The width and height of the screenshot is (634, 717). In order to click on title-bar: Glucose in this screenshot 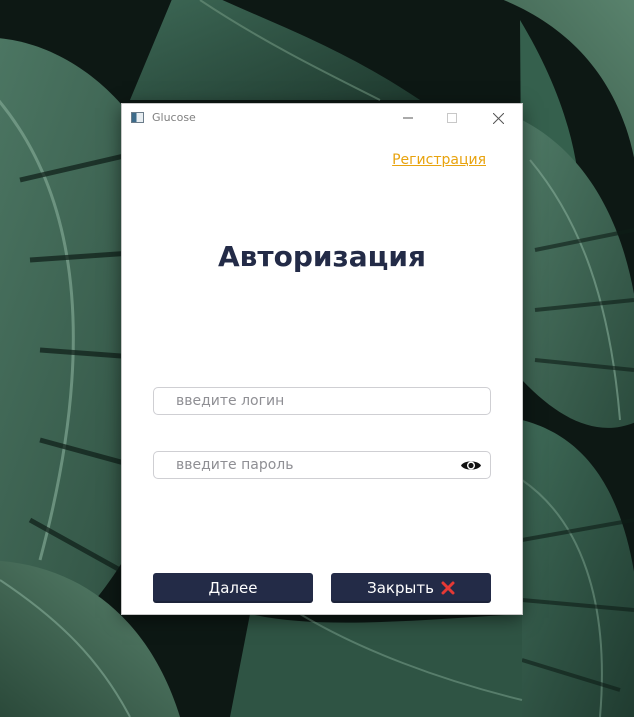, I will do `click(322, 118)`.